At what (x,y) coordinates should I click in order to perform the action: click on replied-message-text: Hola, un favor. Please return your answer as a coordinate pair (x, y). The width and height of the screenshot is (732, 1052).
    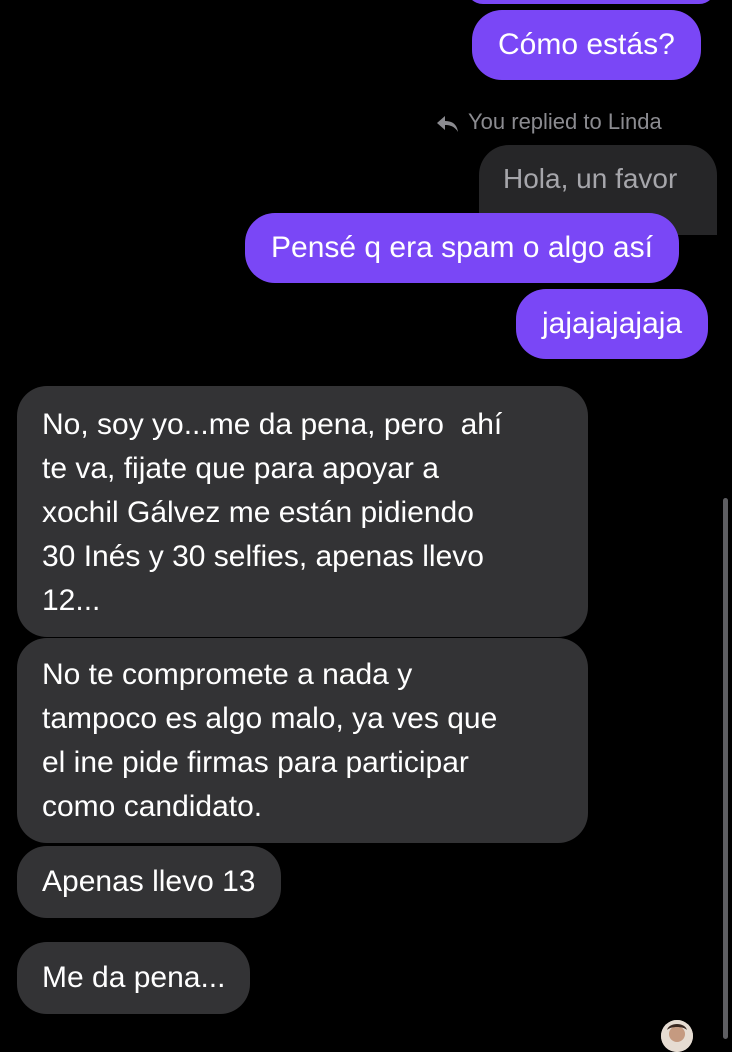
    Looking at the image, I should click on (590, 178).